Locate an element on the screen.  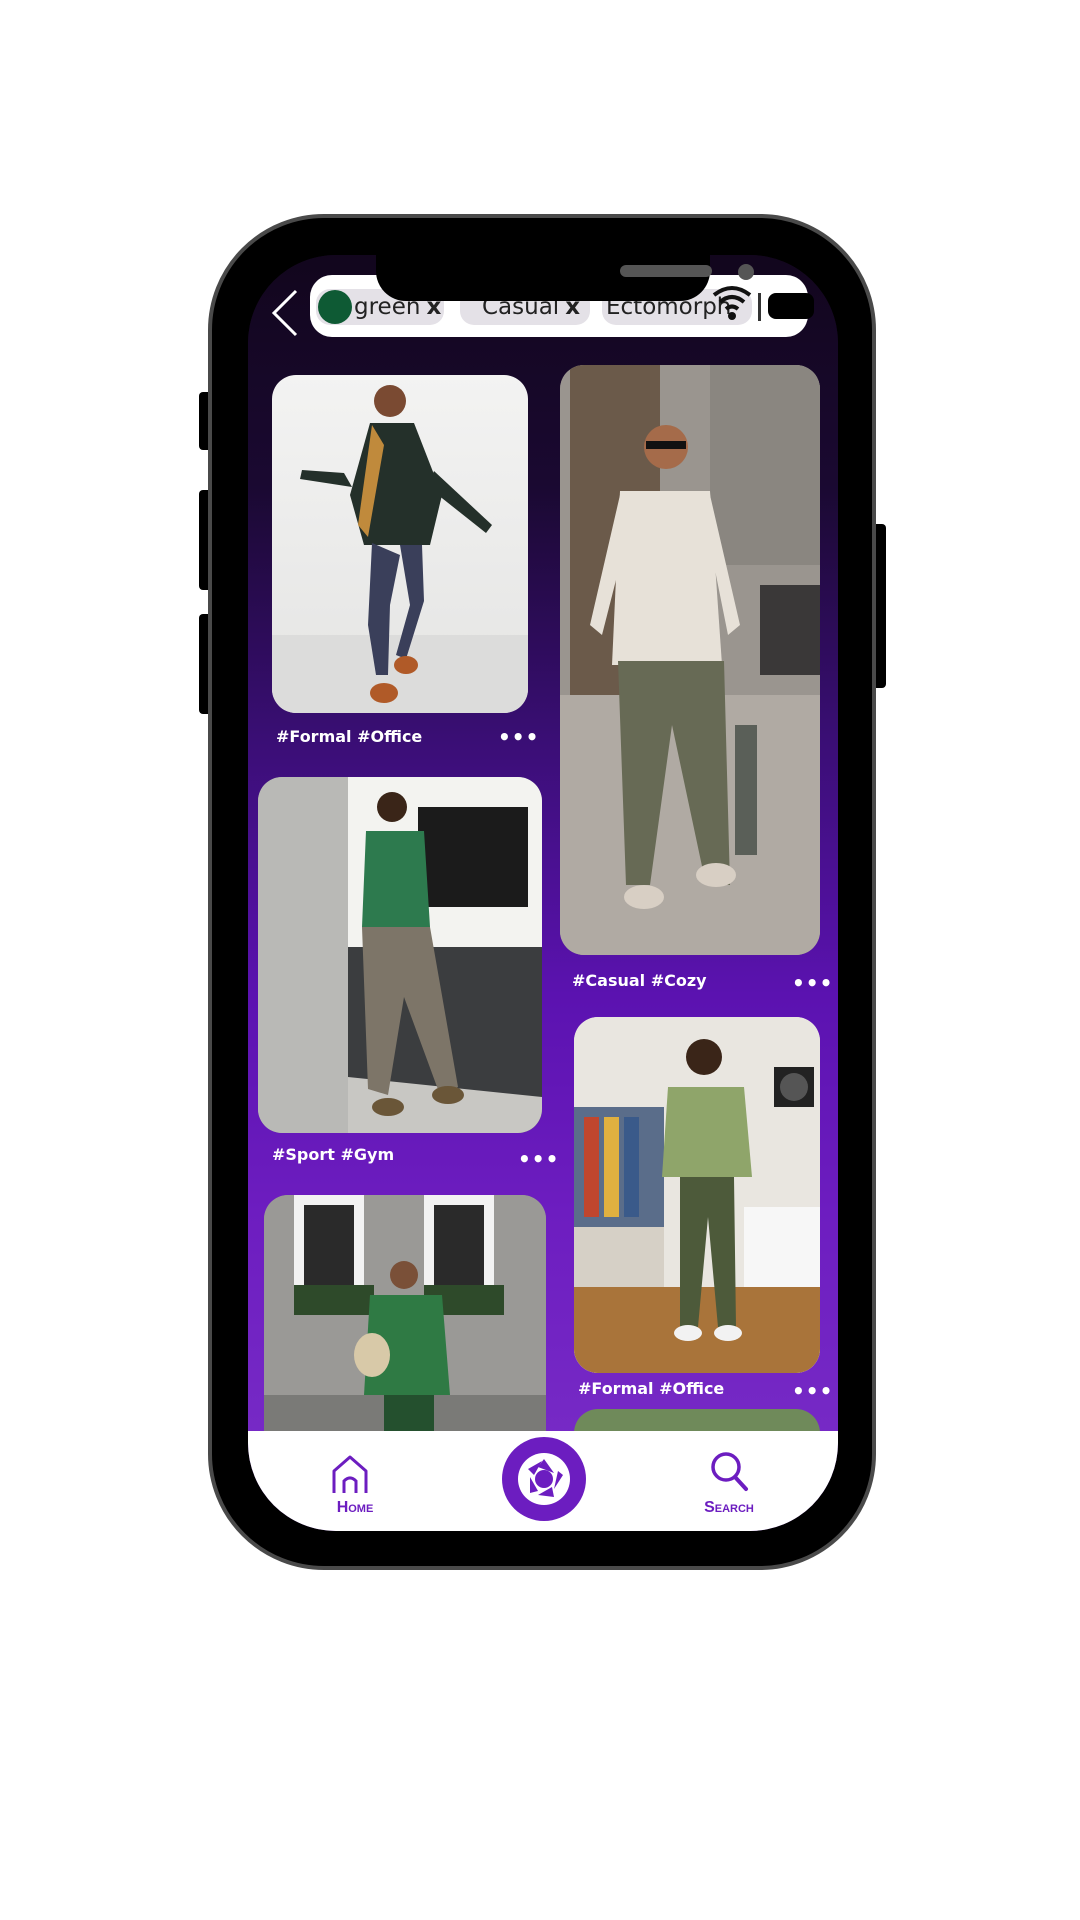
color-swatch is located at coordinates (335, 307).